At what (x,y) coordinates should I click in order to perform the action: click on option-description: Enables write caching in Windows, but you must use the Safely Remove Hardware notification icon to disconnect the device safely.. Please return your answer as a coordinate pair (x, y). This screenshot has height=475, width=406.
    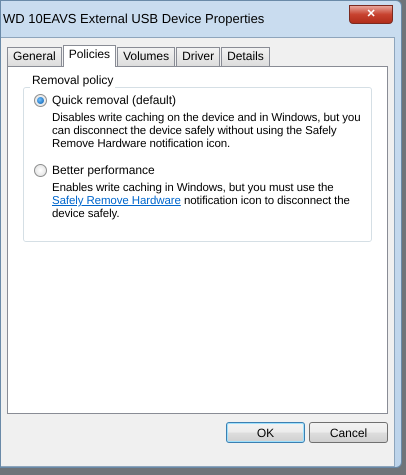
    Looking at the image, I should click on (201, 201).